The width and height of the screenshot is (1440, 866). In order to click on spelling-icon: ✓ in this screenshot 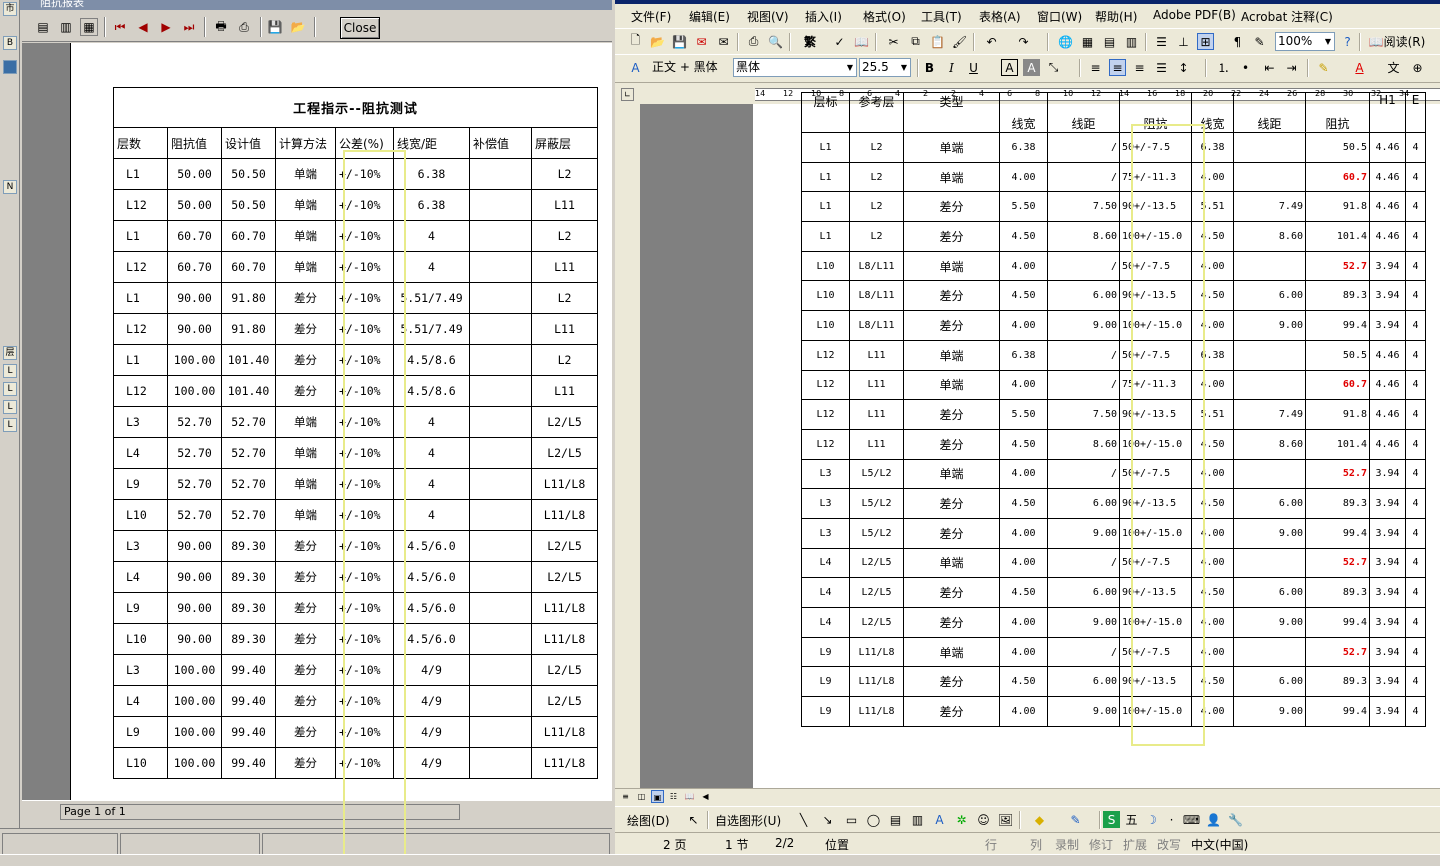, I will do `click(839, 41)`.